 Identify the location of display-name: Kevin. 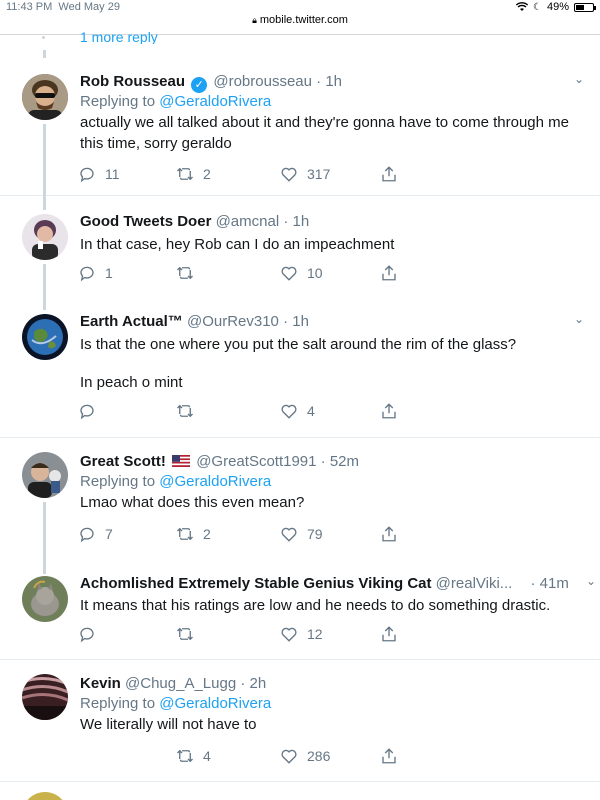
(100, 683).